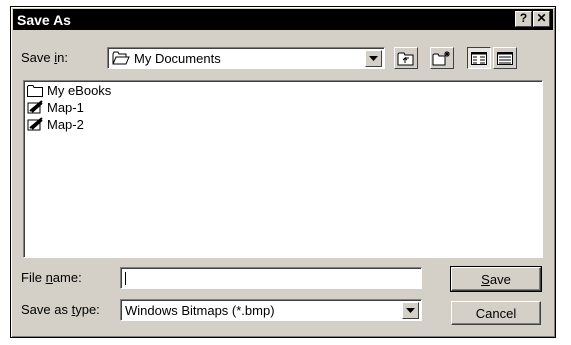  What do you see at coordinates (283, 19) in the screenshot?
I see `title-bar: Save As ? ✕` at bounding box center [283, 19].